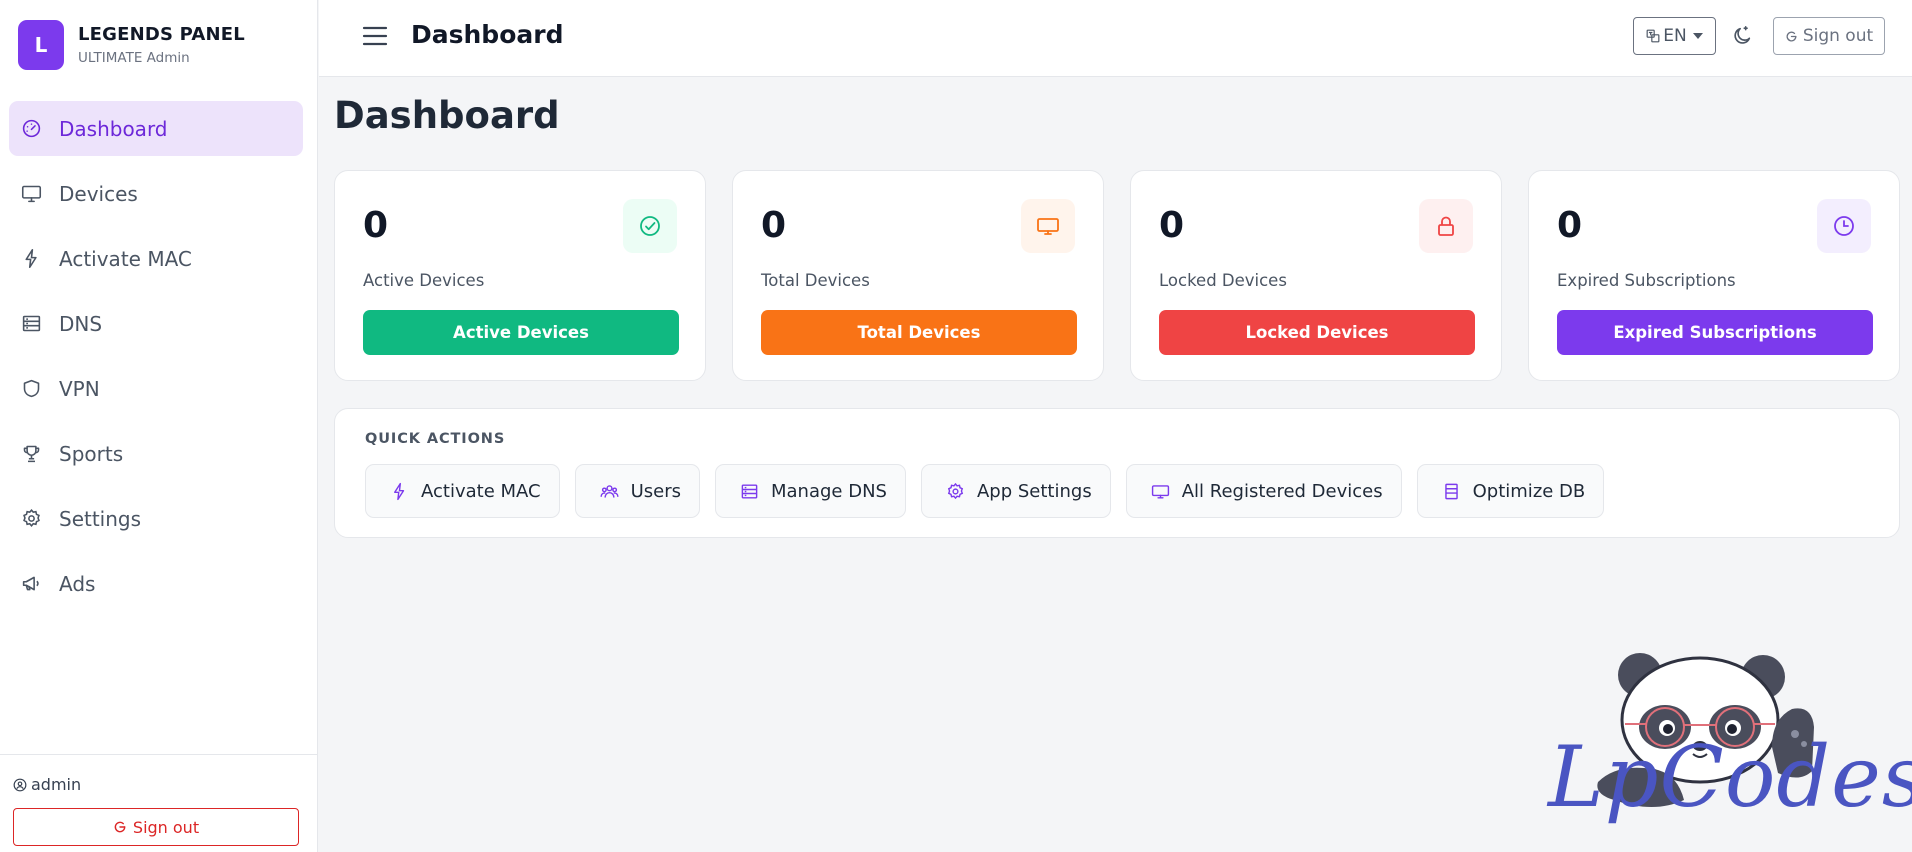 This screenshot has height=852, width=1912. What do you see at coordinates (481, 491) in the screenshot?
I see `quick-action-label: Activate MAC` at bounding box center [481, 491].